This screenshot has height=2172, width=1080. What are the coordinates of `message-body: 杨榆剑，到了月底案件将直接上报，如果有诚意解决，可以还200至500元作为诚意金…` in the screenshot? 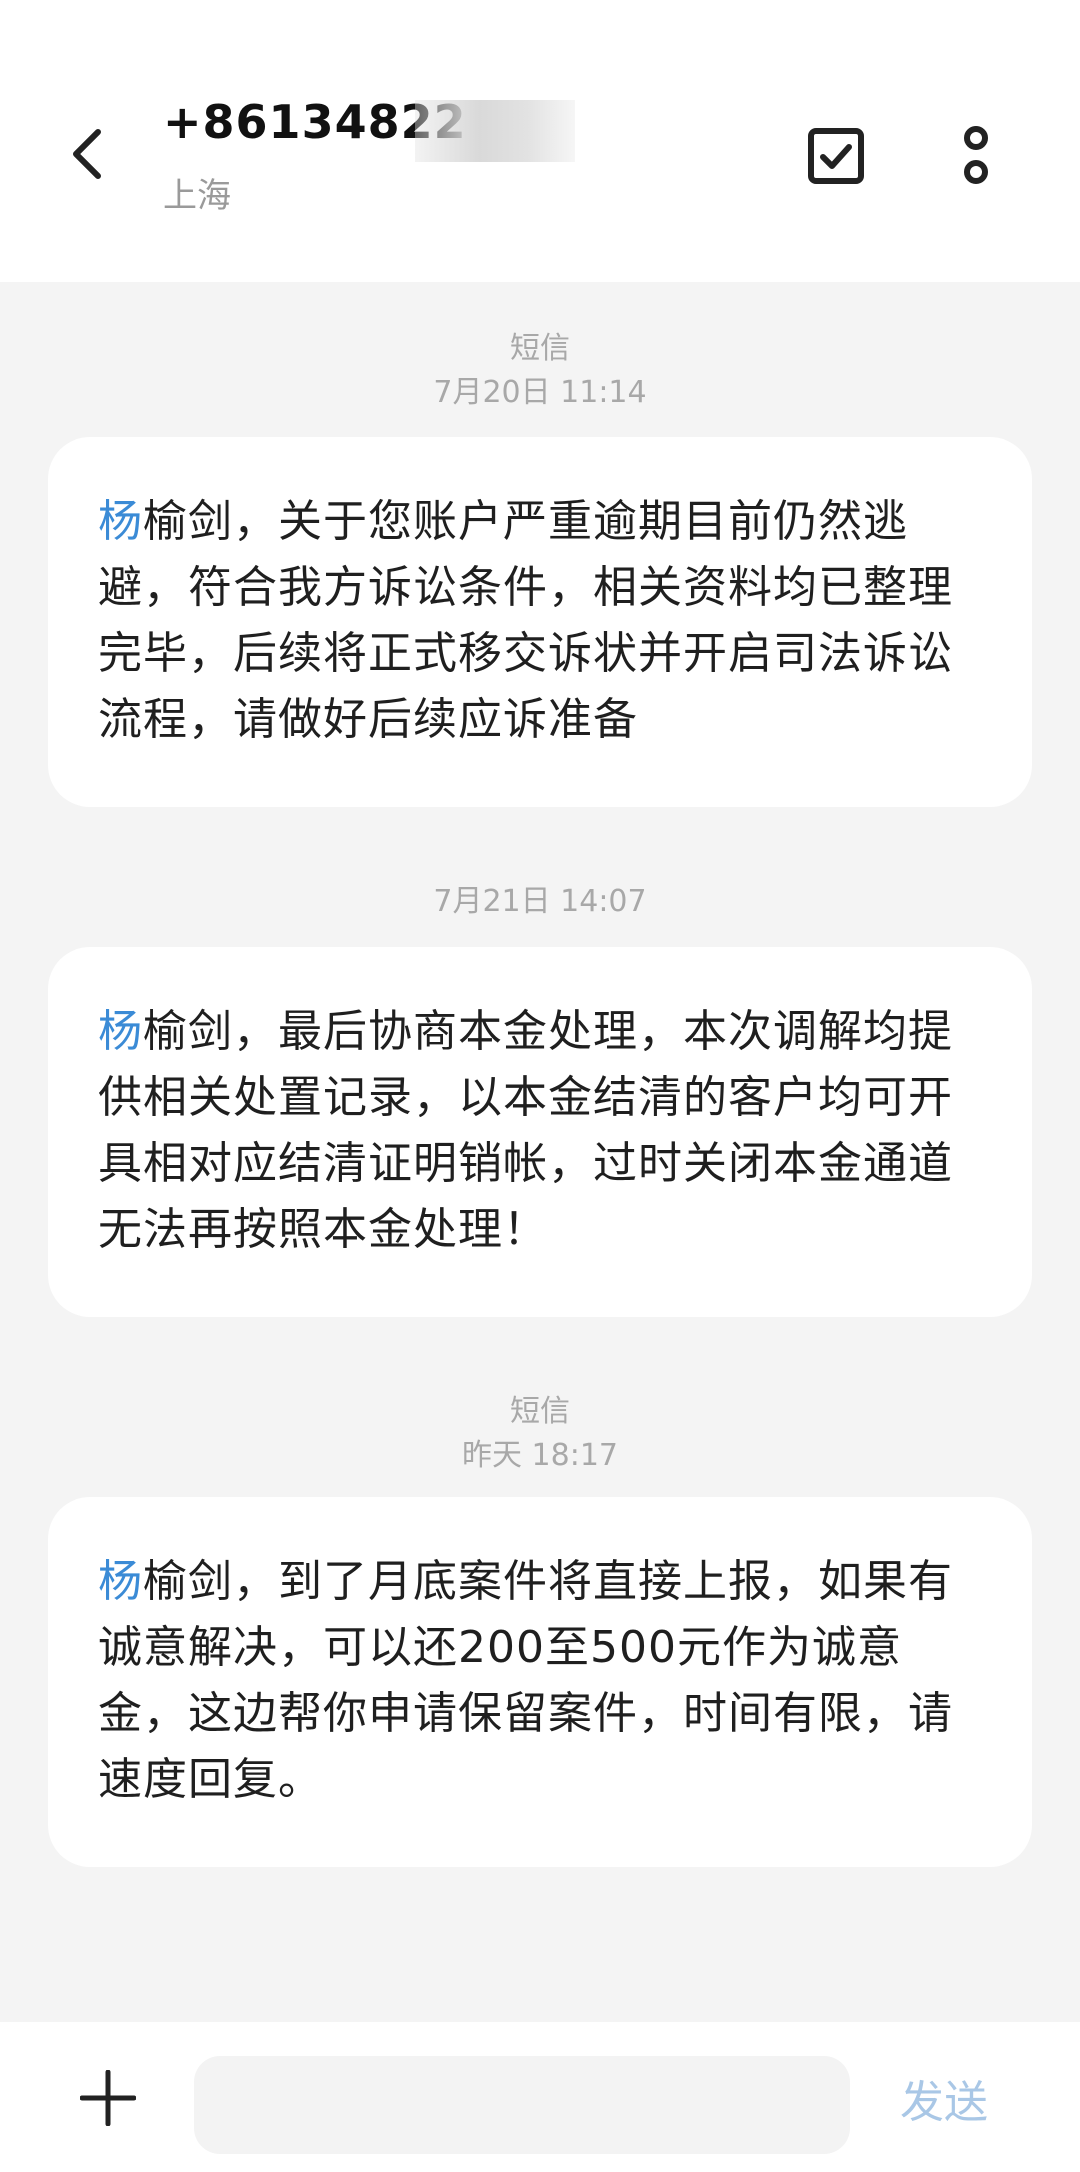 It's located at (540, 1681).